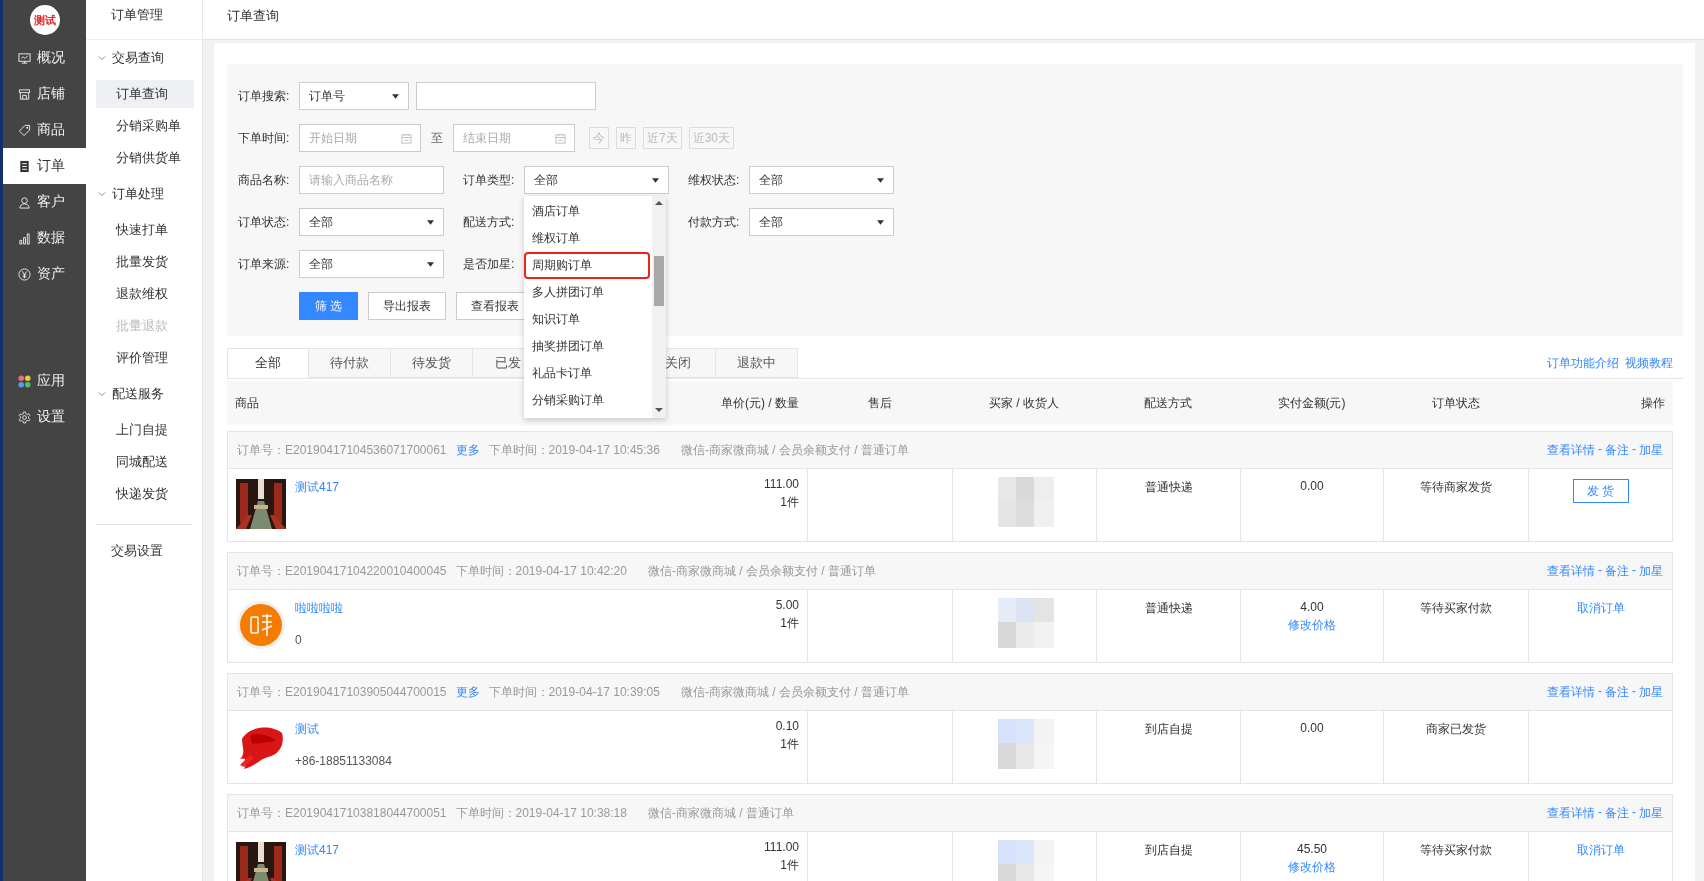  Describe the element at coordinates (44, 202) in the screenshot. I see `nav-item: 客户` at that location.